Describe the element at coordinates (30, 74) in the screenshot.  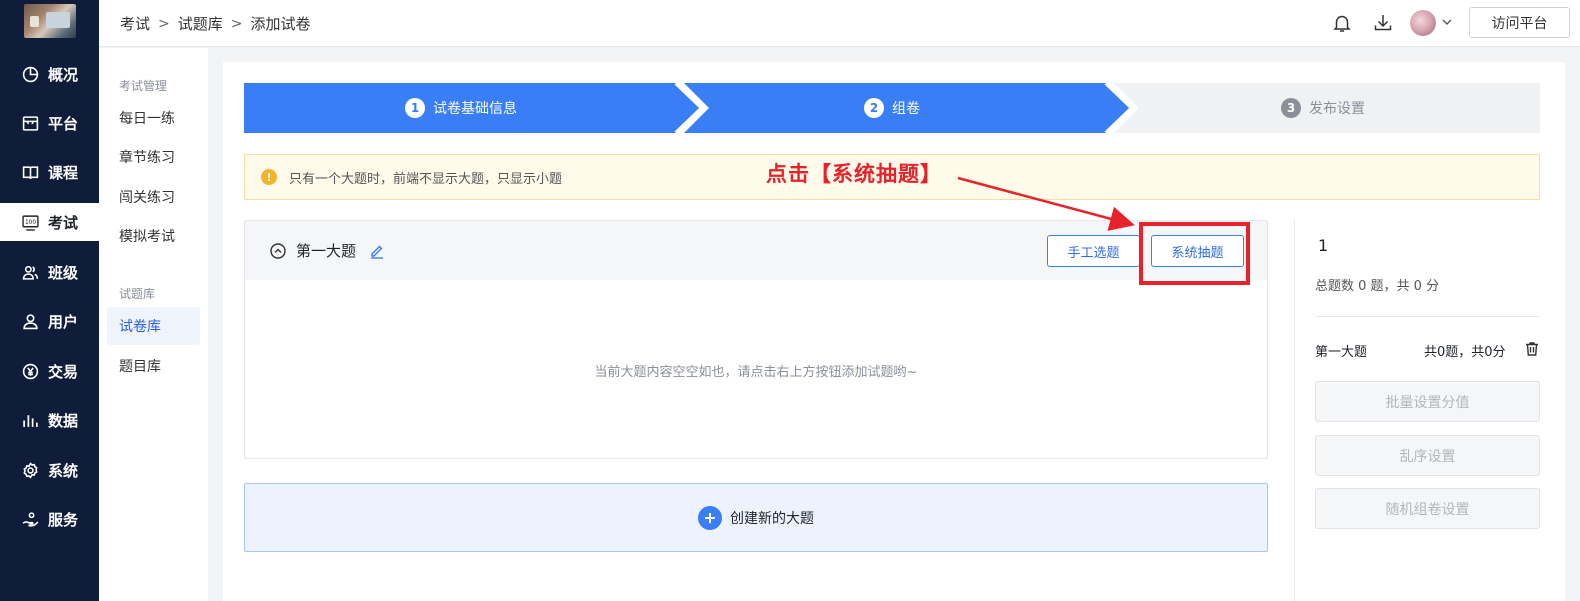
I see `pie-chart-icon` at that location.